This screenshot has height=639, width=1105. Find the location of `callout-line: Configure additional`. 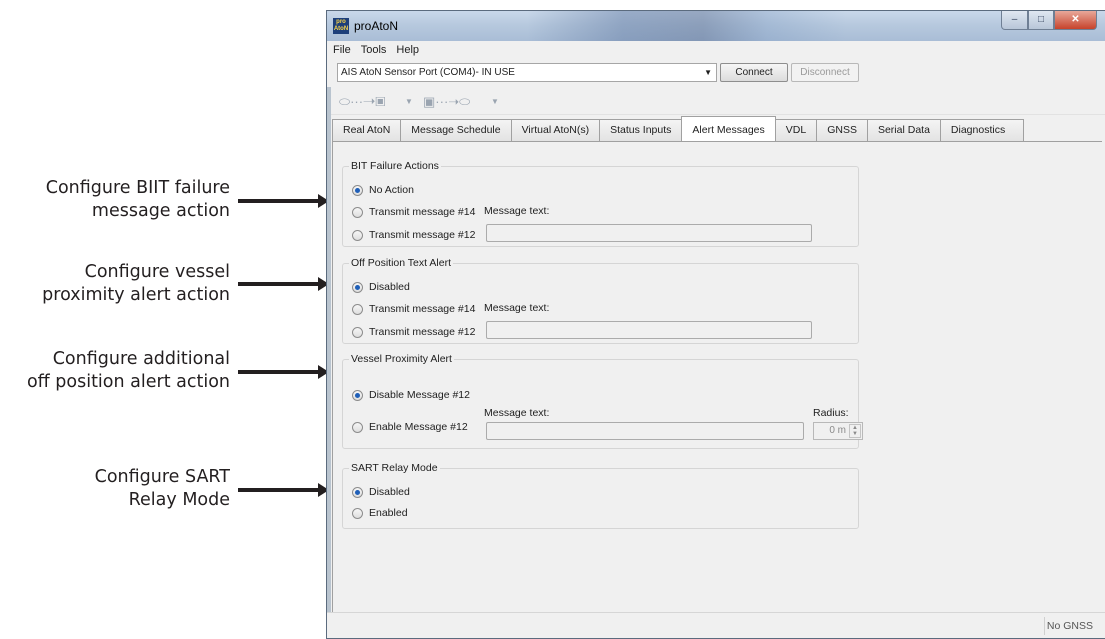

callout-line: Configure additional is located at coordinates (141, 359).